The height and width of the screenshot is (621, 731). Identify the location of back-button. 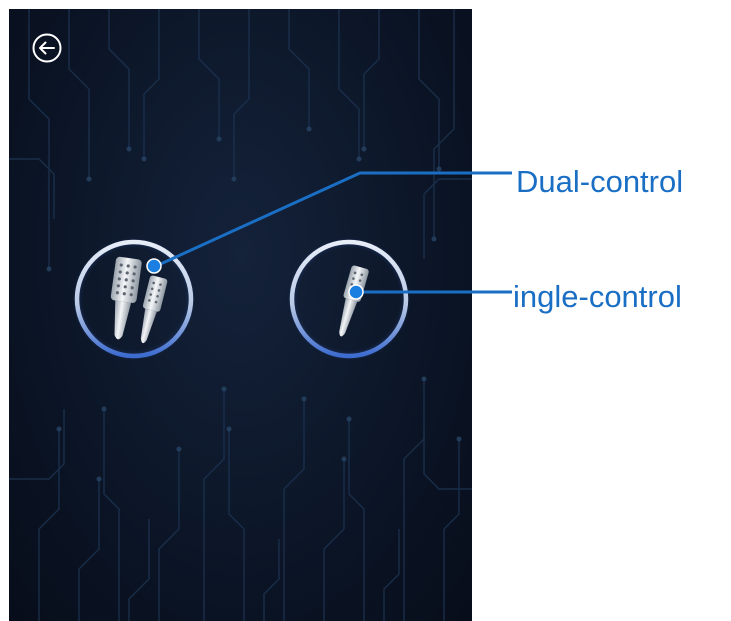
(47, 48).